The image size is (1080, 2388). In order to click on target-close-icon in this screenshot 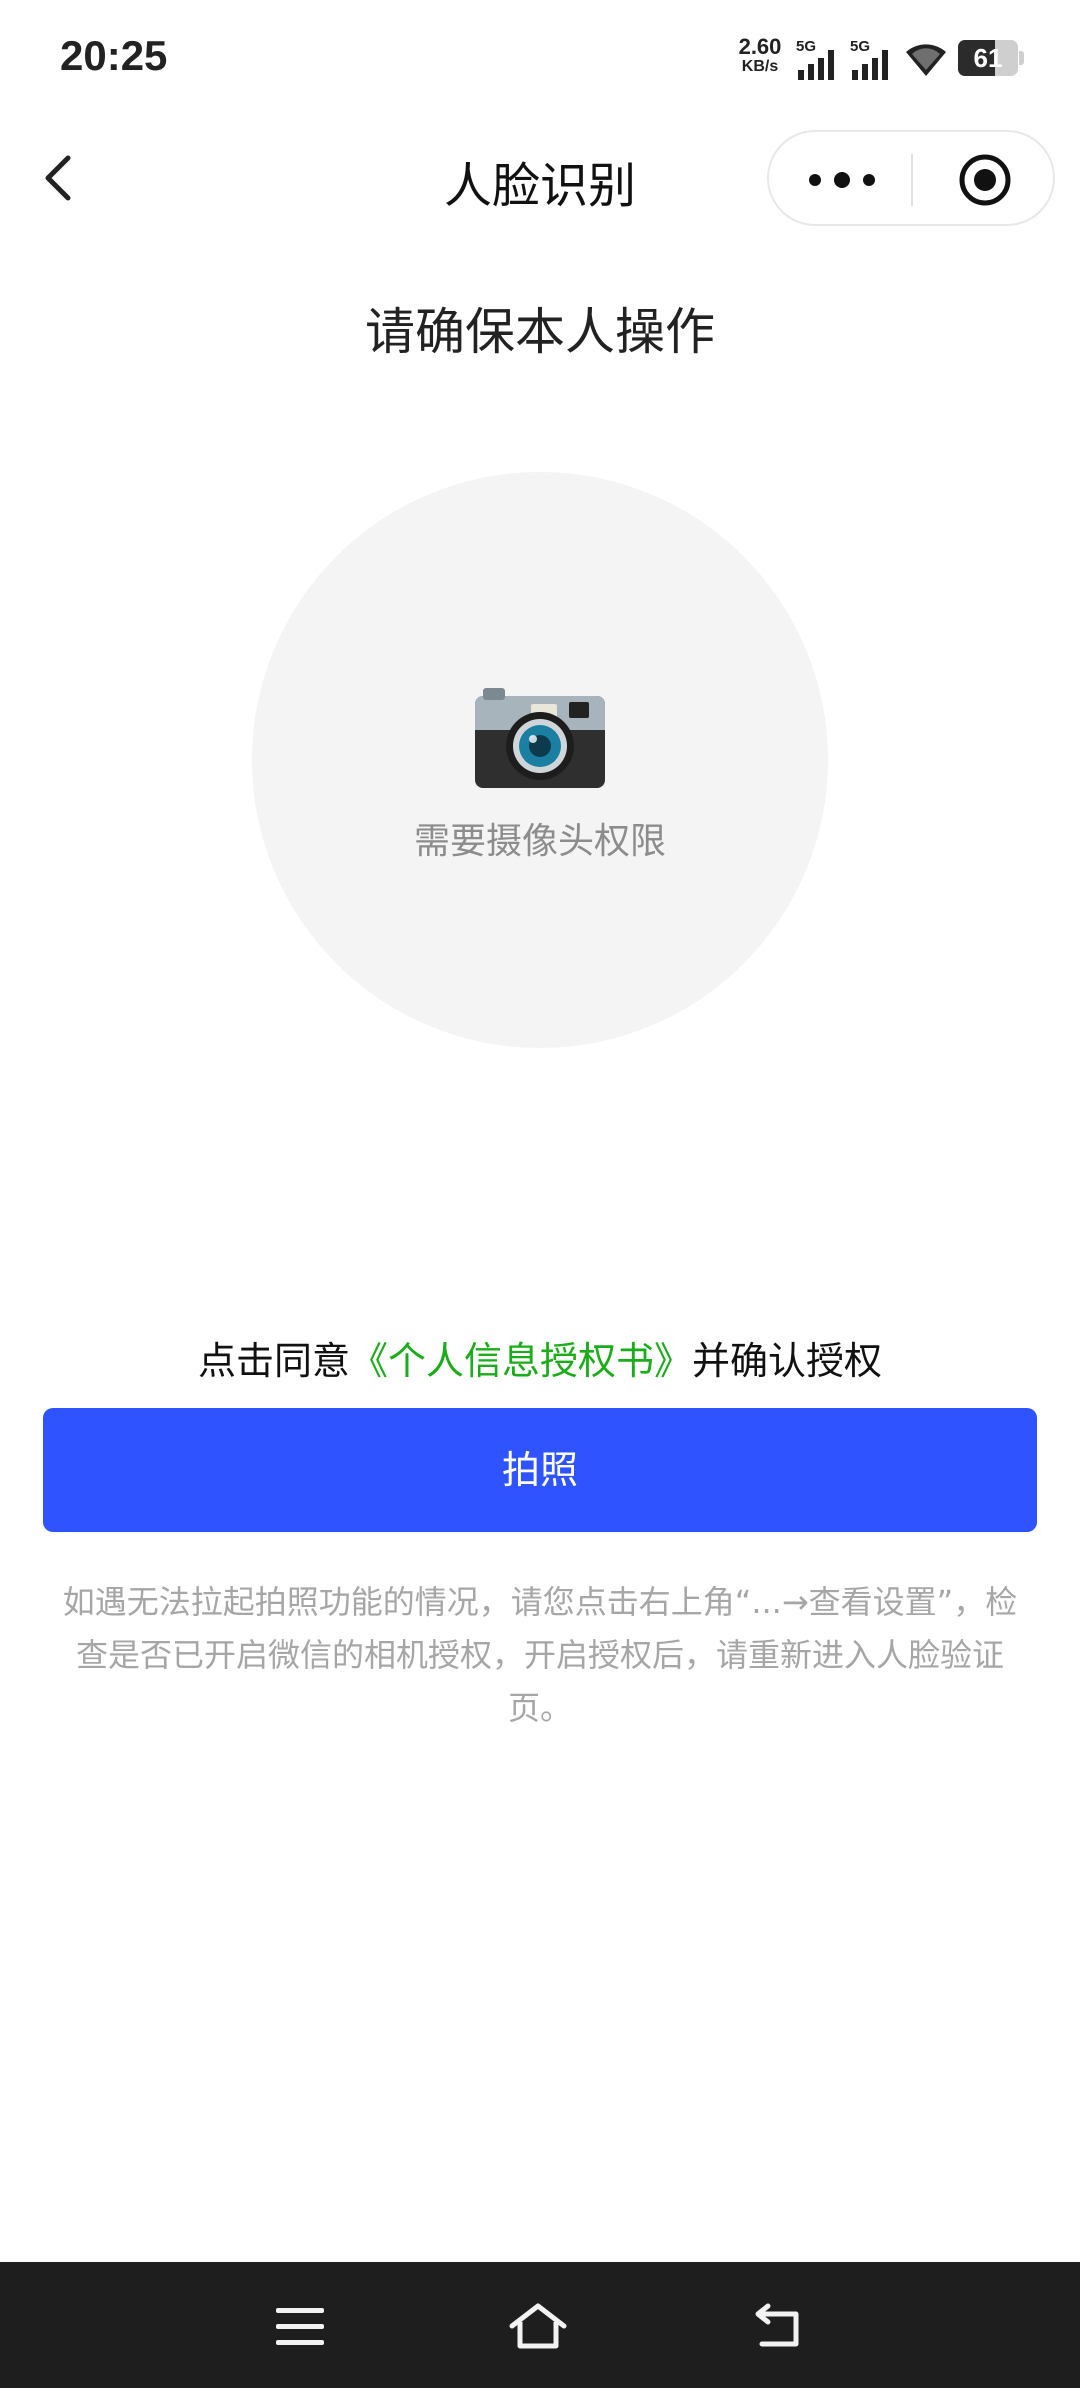, I will do `click(985, 180)`.